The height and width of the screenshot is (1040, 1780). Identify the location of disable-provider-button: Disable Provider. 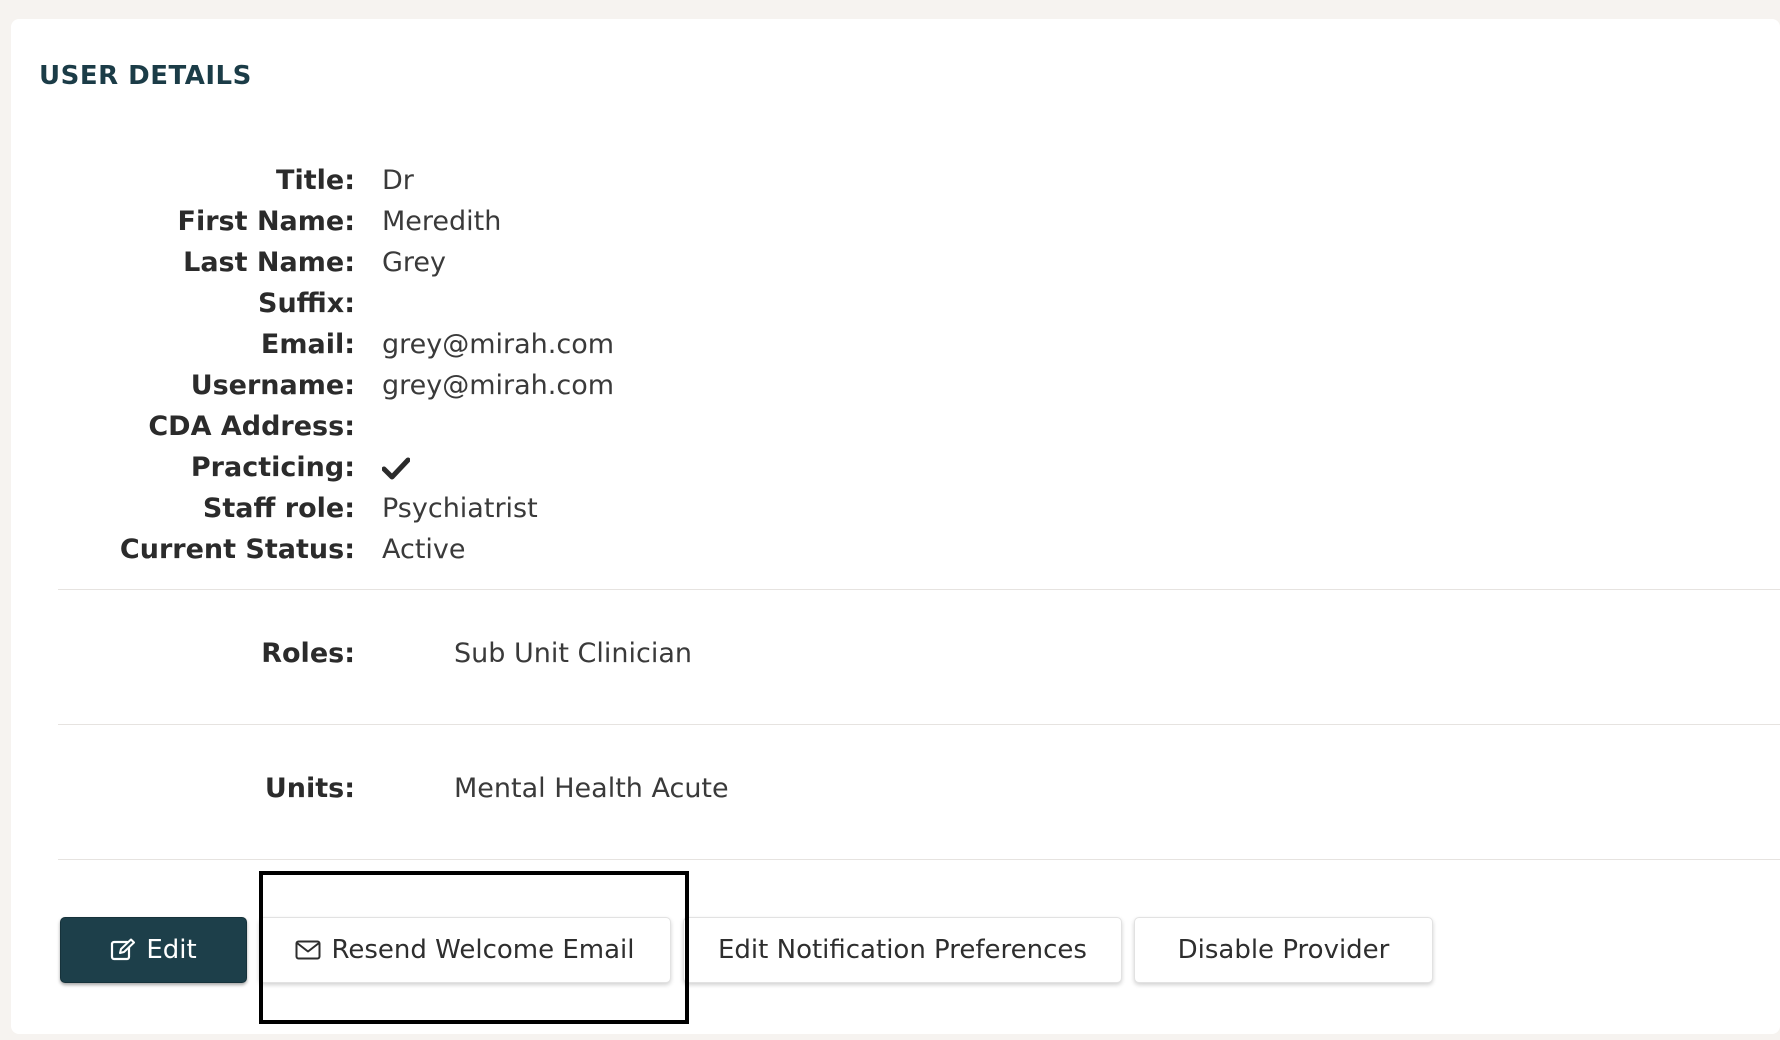
(1283, 950).